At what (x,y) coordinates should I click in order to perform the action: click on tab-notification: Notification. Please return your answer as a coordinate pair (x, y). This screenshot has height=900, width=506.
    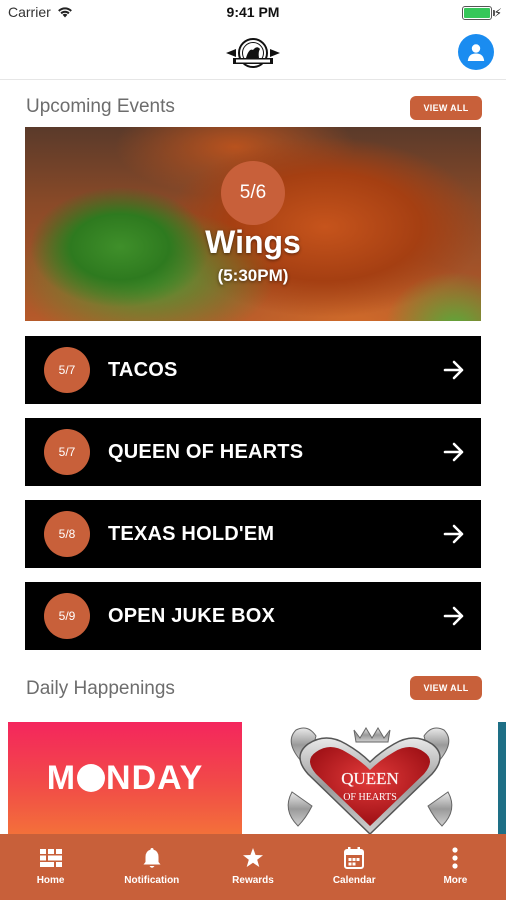
    Looking at the image, I should click on (151, 867).